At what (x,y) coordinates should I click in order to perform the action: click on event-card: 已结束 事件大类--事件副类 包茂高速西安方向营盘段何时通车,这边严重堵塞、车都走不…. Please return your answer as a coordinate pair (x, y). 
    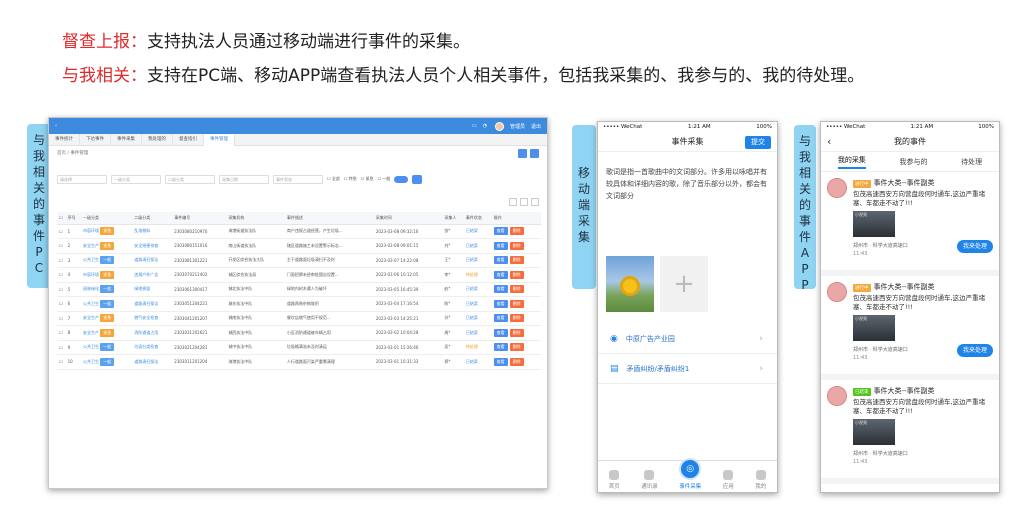
    Looking at the image, I should click on (910, 432).